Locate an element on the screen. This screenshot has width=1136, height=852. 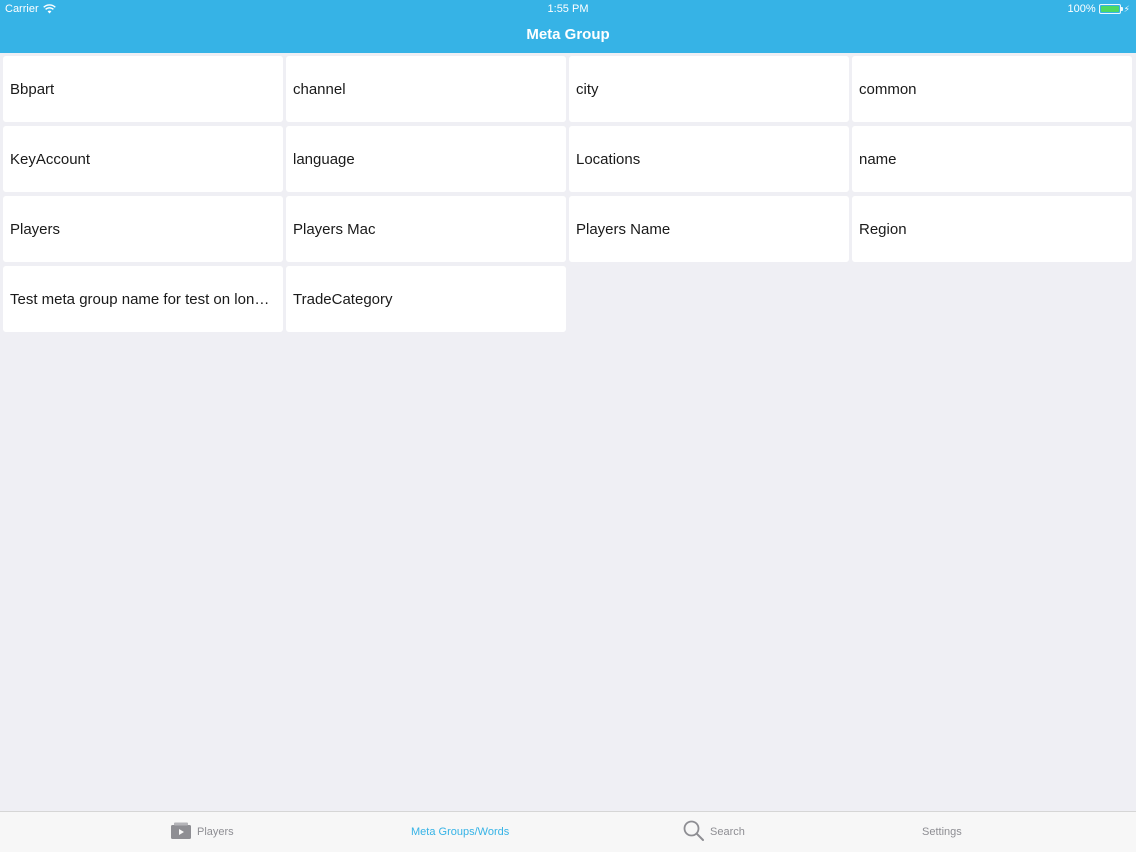
tile-label: city is located at coordinates (587, 89).